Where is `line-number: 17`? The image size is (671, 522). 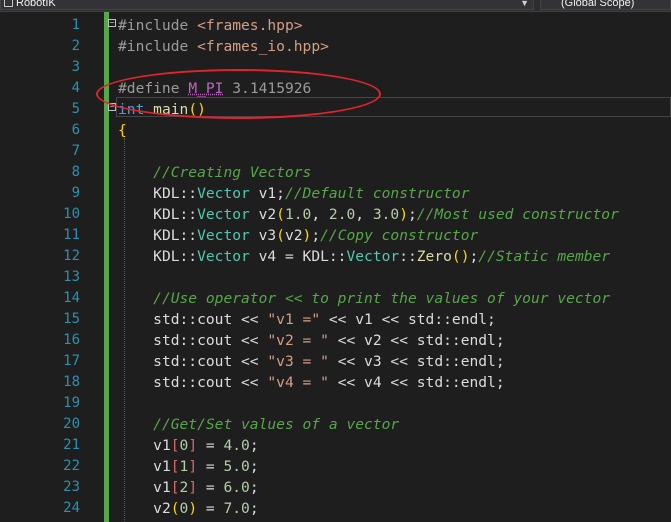 line-number: 17 is located at coordinates (71, 361).